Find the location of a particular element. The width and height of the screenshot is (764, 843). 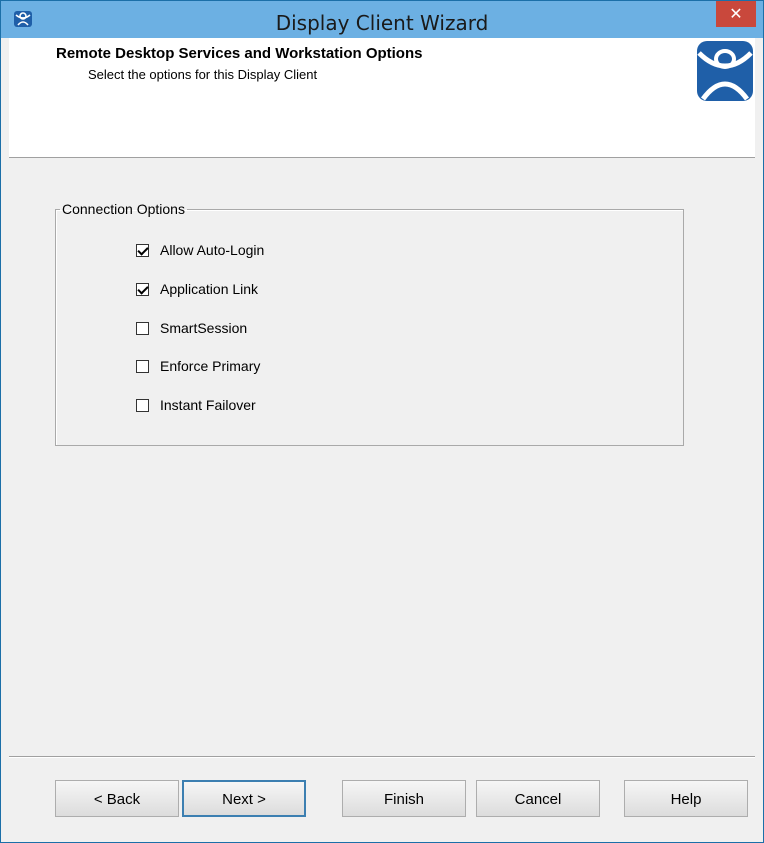

smartsession-checkbox: SmartSession is located at coordinates (191, 328).